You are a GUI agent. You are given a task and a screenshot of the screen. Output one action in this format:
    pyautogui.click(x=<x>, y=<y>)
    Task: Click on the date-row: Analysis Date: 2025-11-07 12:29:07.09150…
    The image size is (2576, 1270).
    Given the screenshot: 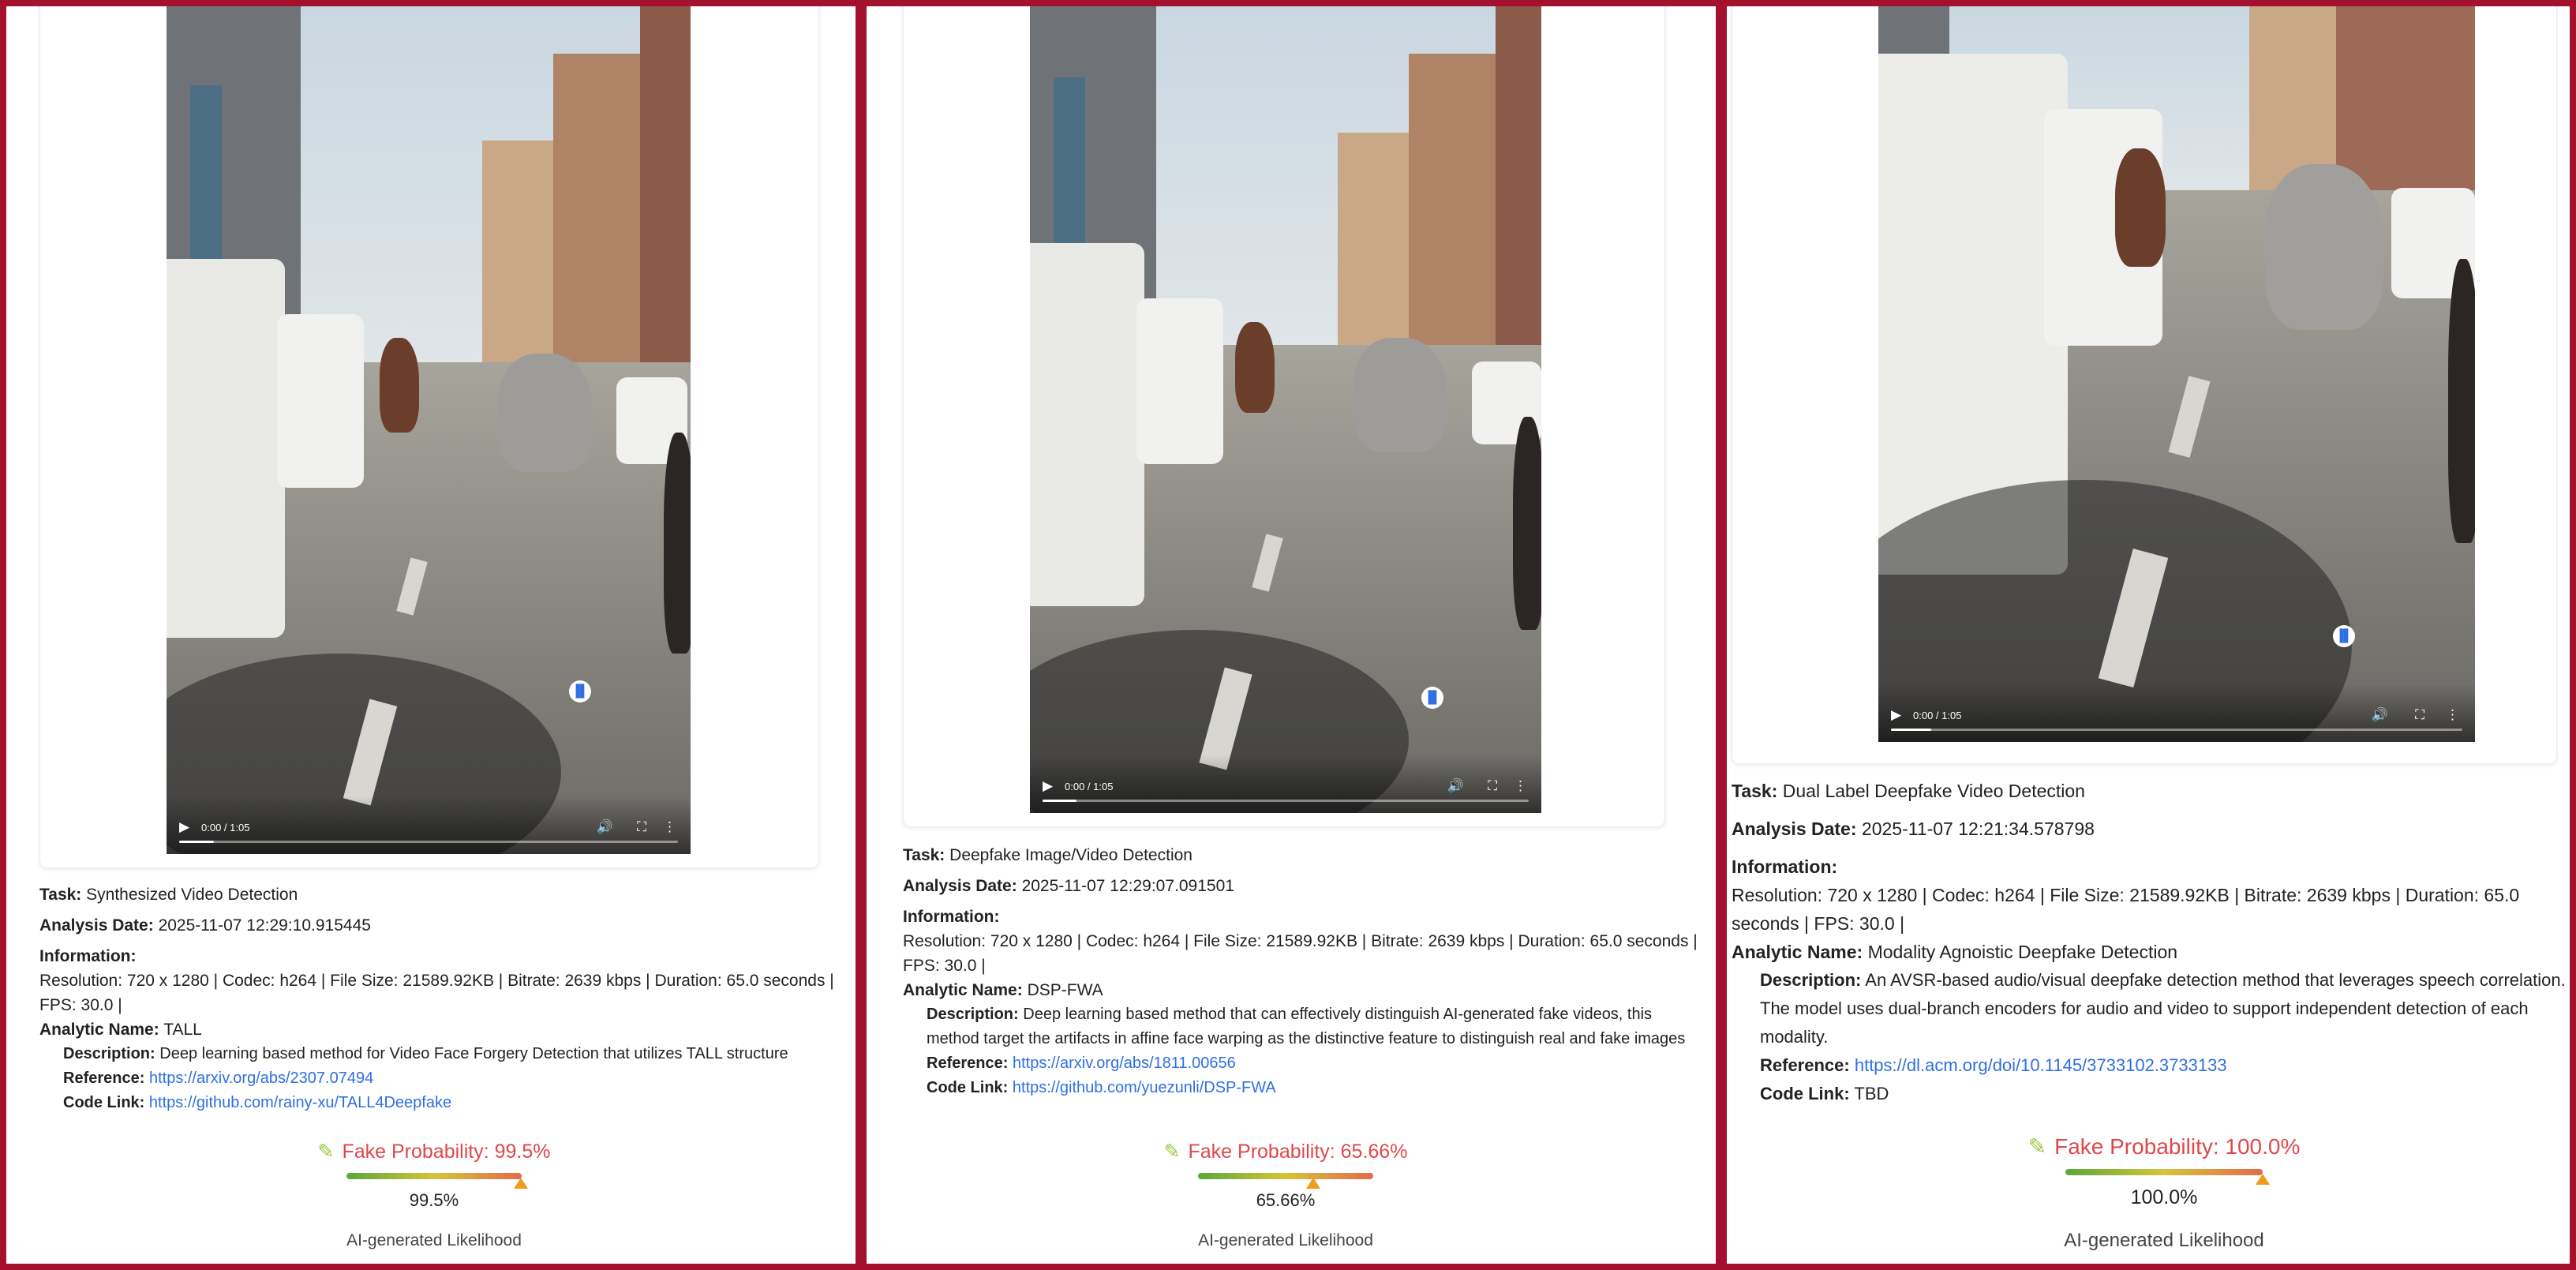 What is the action you would take?
    pyautogui.click(x=1301, y=886)
    